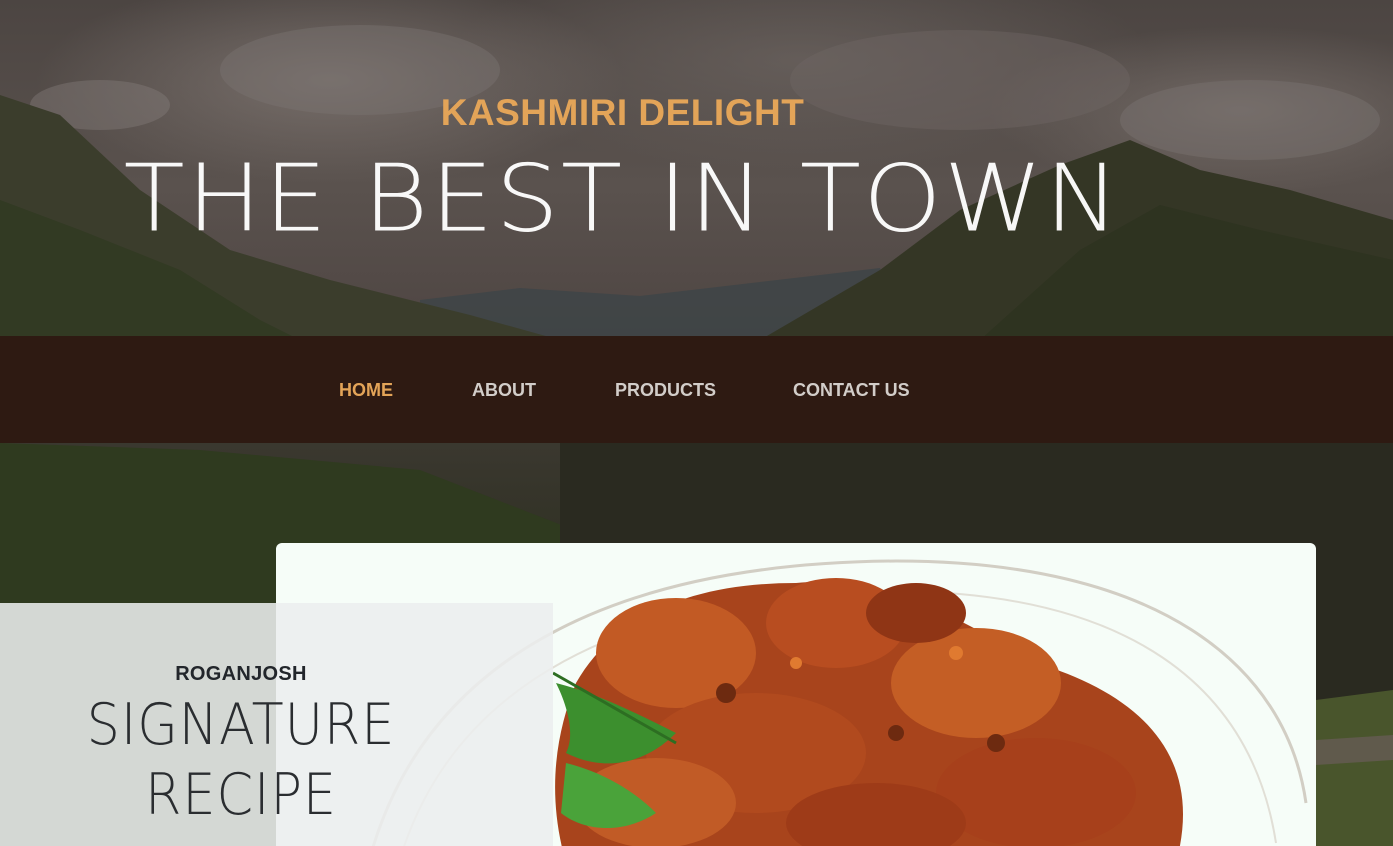  Describe the element at coordinates (241, 674) in the screenshot. I see `recipe-name: ROGANJOSH` at that location.